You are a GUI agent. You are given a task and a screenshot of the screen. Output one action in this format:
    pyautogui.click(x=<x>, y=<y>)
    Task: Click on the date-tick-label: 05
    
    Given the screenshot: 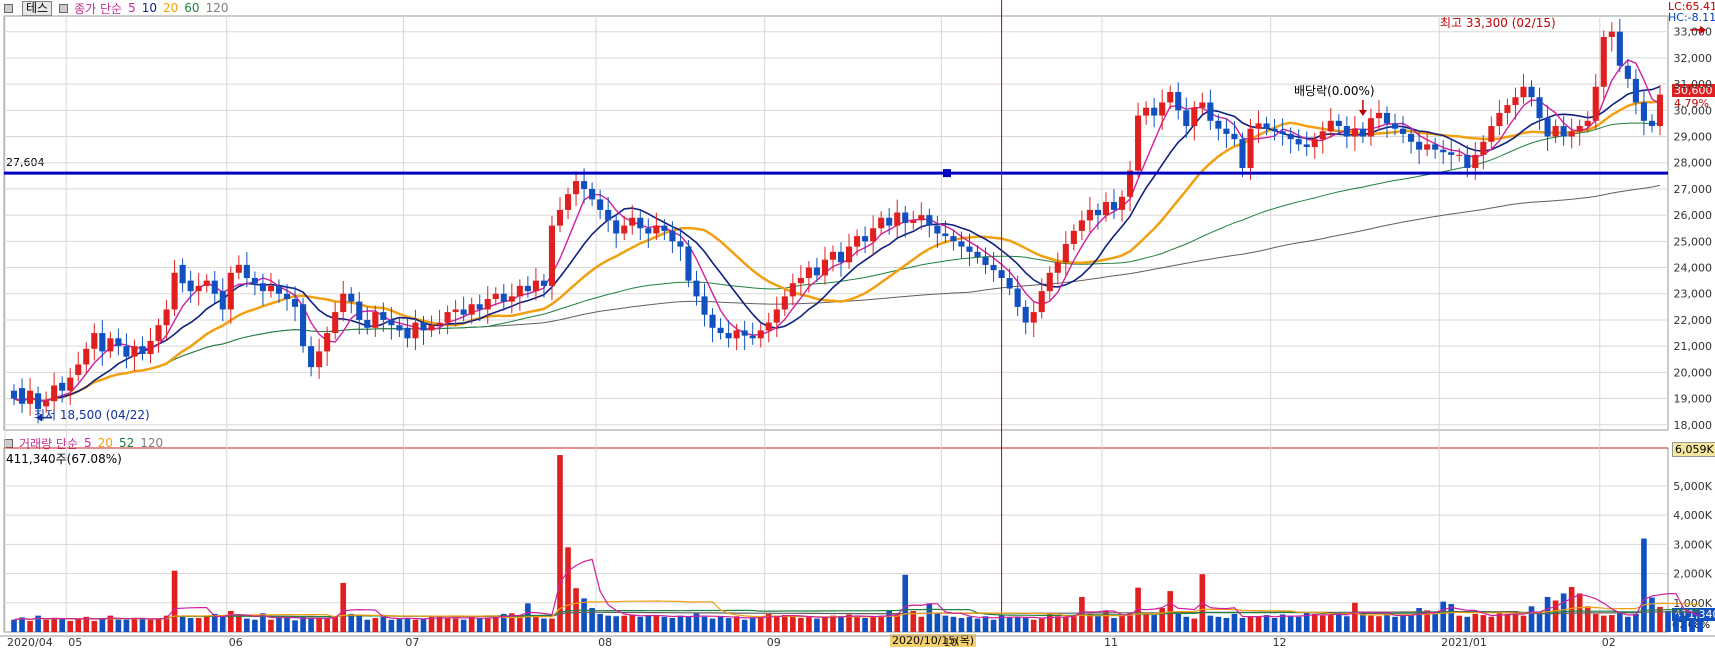 What is the action you would take?
    pyautogui.click(x=75, y=642)
    